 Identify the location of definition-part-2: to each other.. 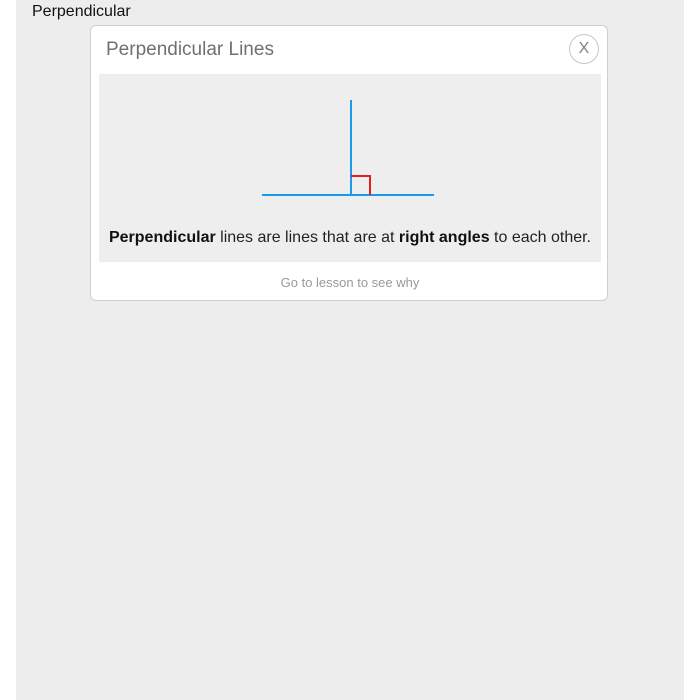
(540, 237).